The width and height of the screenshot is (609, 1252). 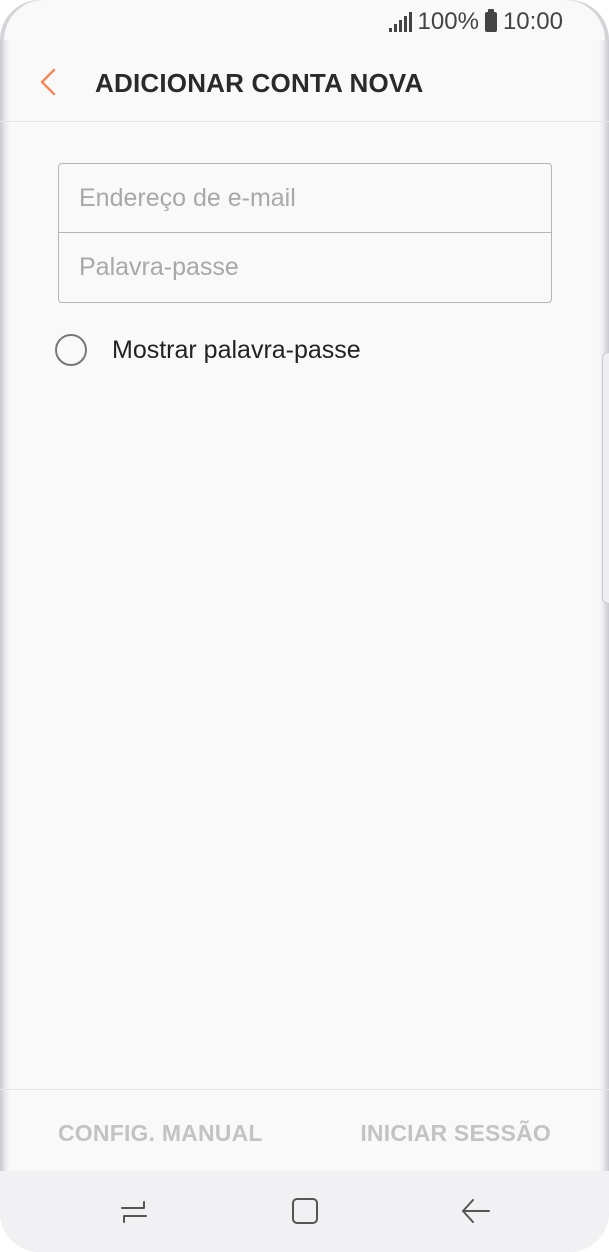 What do you see at coordinates (448, 21) in the screenshot?
I see `battery-percentage: 100%` at bounding box center [448, 21].